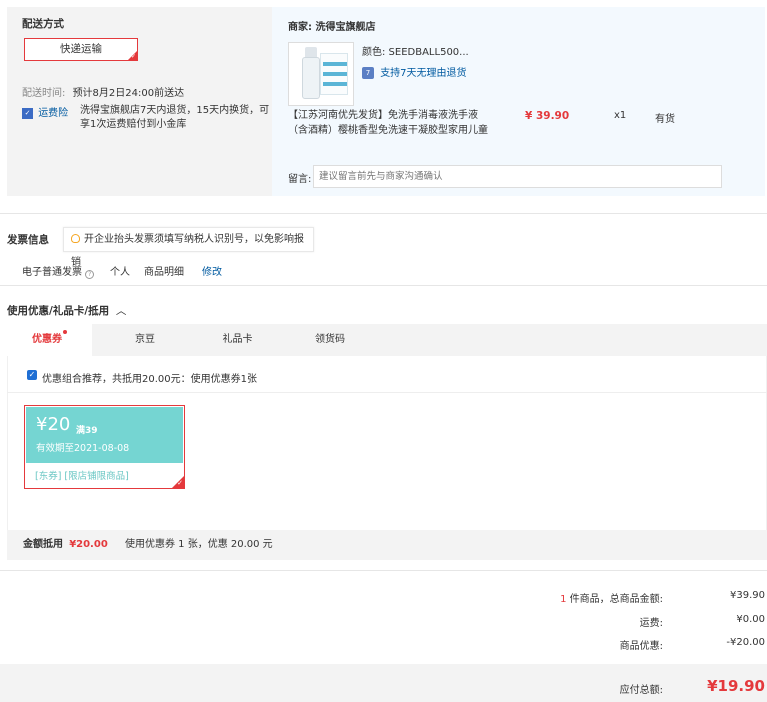 Image resolution: width=767 pixels, height=702 pixels. I want to click on return-policy-icon: 7, so click(368, 73).